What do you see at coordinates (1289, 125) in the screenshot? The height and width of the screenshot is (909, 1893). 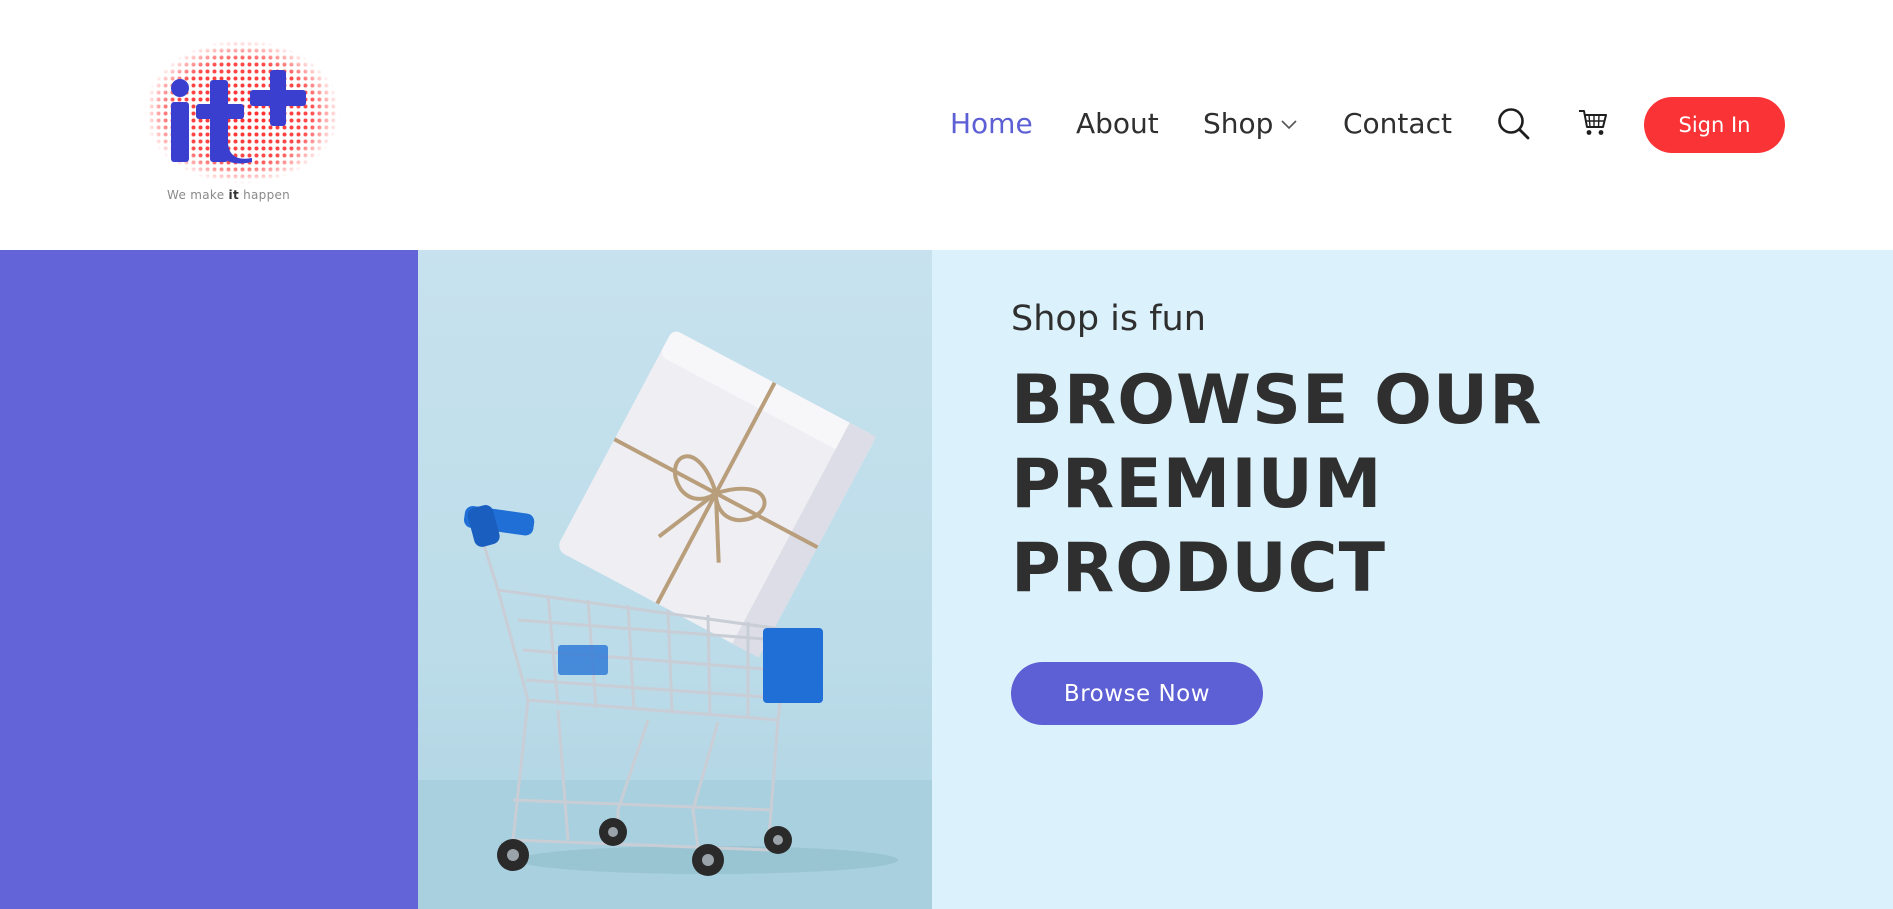 I see `chevron-down-icon` at bounding box center [1289, 125].